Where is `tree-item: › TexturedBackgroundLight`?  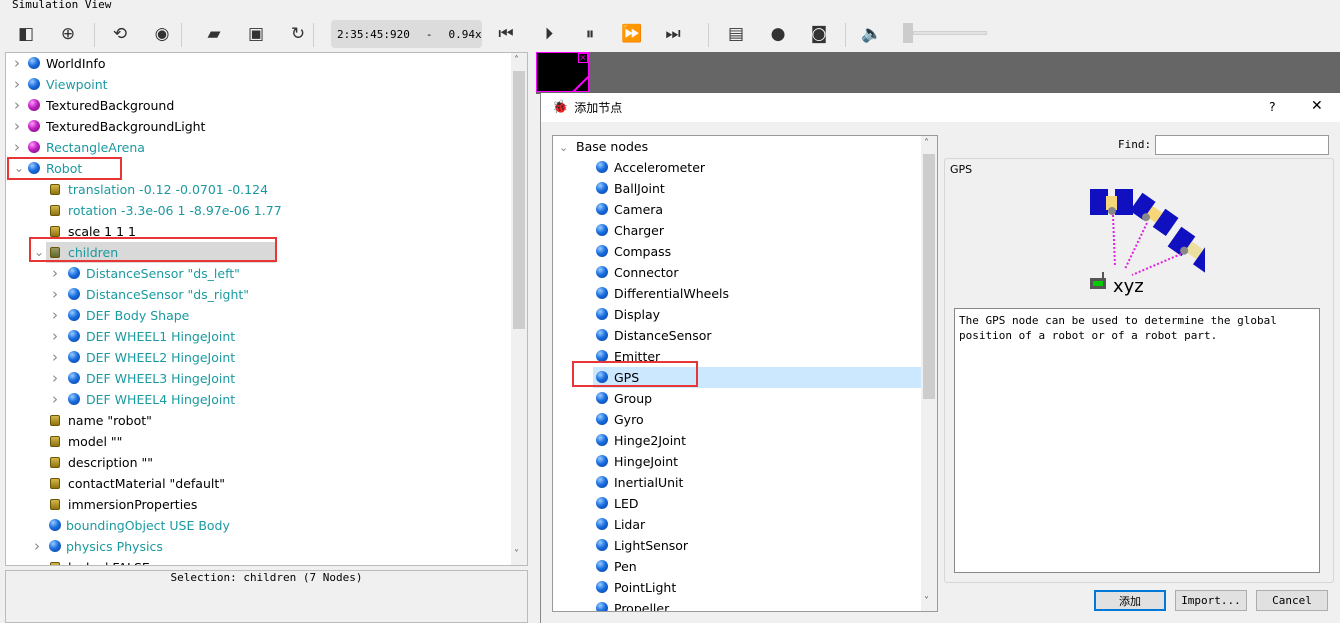 tree-item: › TexturedBackgroundLight is located at coordinates (259, 126).